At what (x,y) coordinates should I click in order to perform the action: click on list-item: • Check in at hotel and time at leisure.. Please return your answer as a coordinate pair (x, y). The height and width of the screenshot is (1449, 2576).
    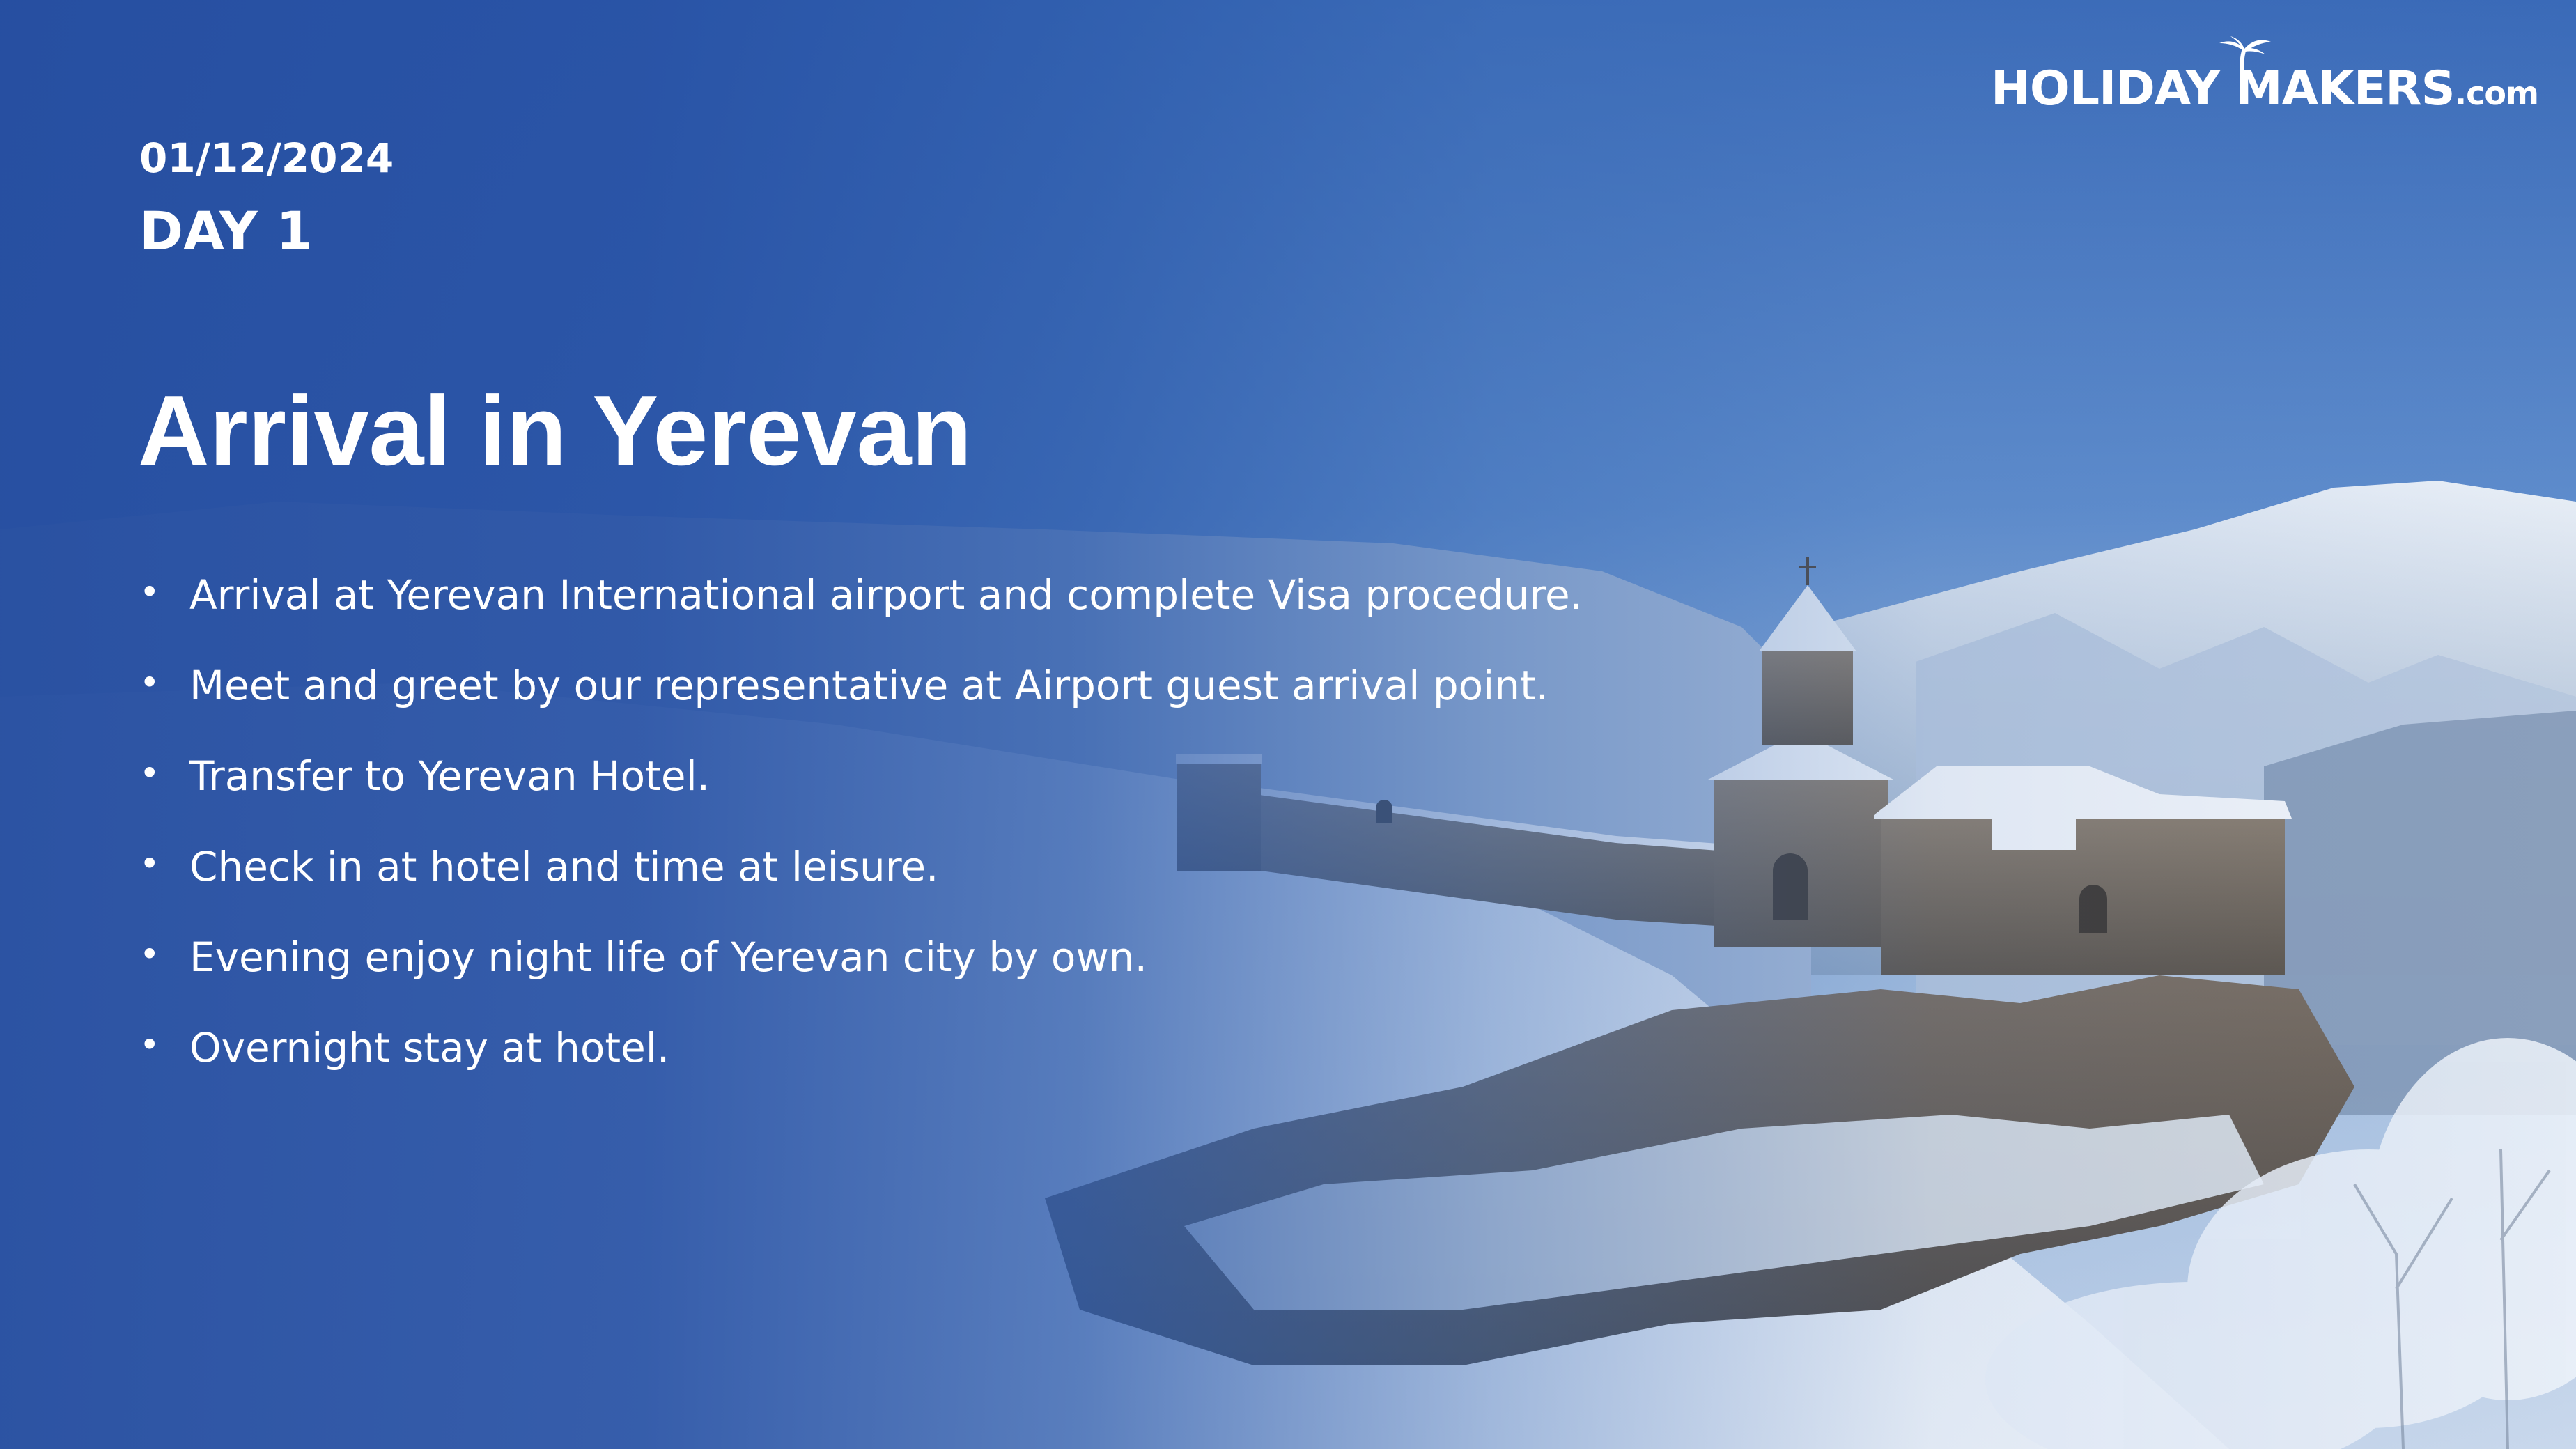
    Looking at the image, I should click on (861, 888).